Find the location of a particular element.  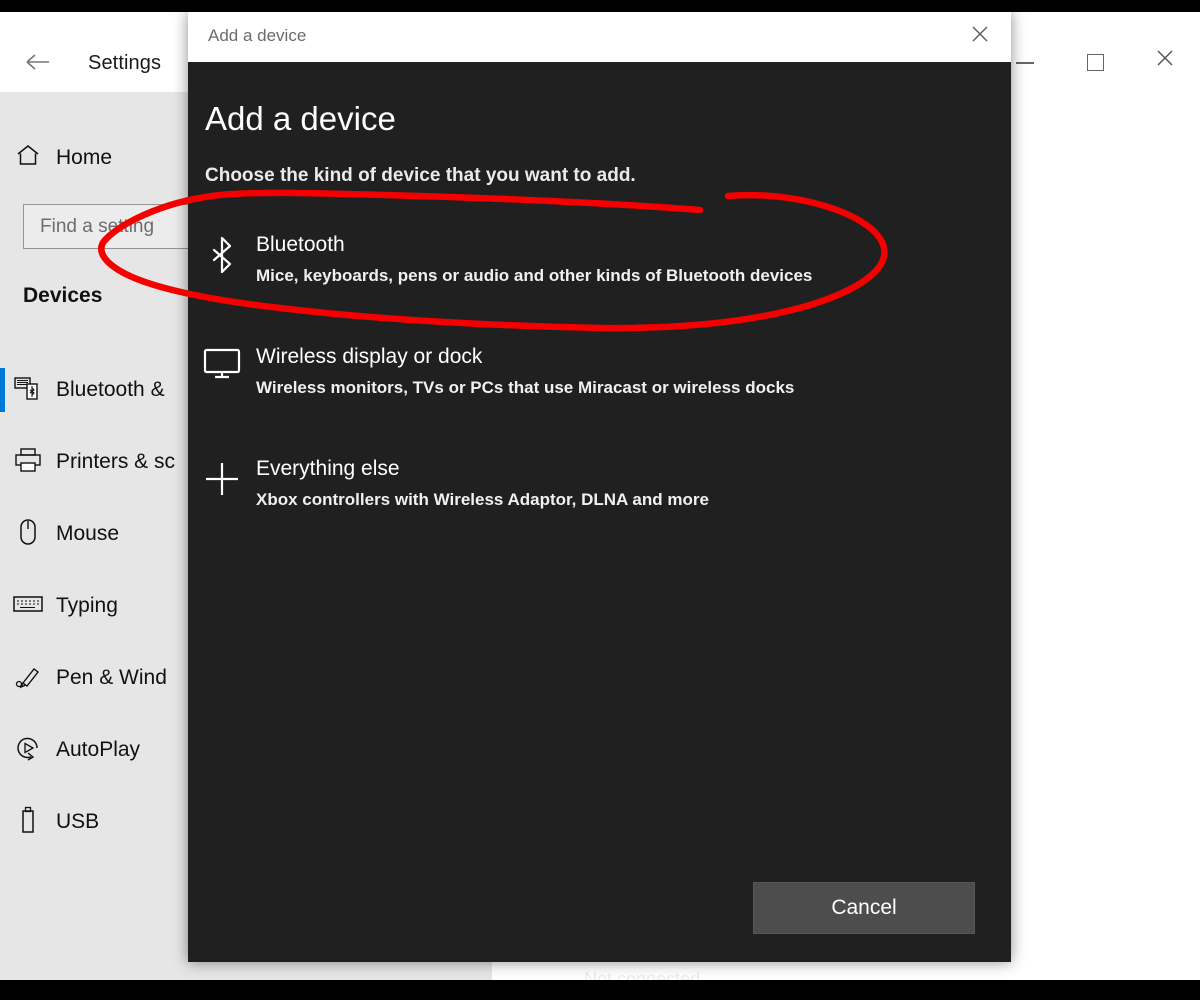

sidebar-item-autoplay-label: AutoPlay is located at coordinates (98, 749).